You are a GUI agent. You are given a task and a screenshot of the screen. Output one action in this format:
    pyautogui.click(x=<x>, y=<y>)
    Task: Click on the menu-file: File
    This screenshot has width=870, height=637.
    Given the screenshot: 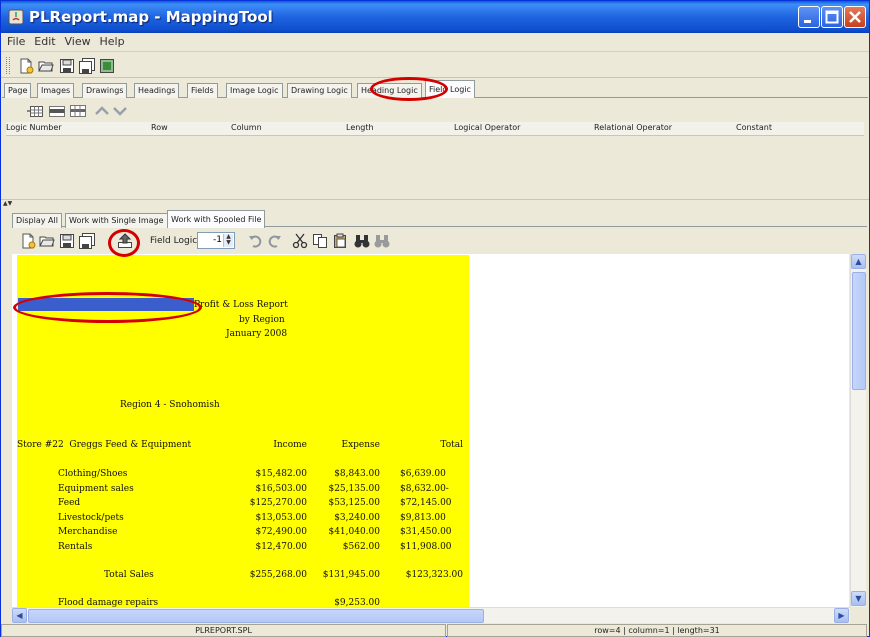 What is the action you would take?
    pyautogui.click(x=16, y=41)
    